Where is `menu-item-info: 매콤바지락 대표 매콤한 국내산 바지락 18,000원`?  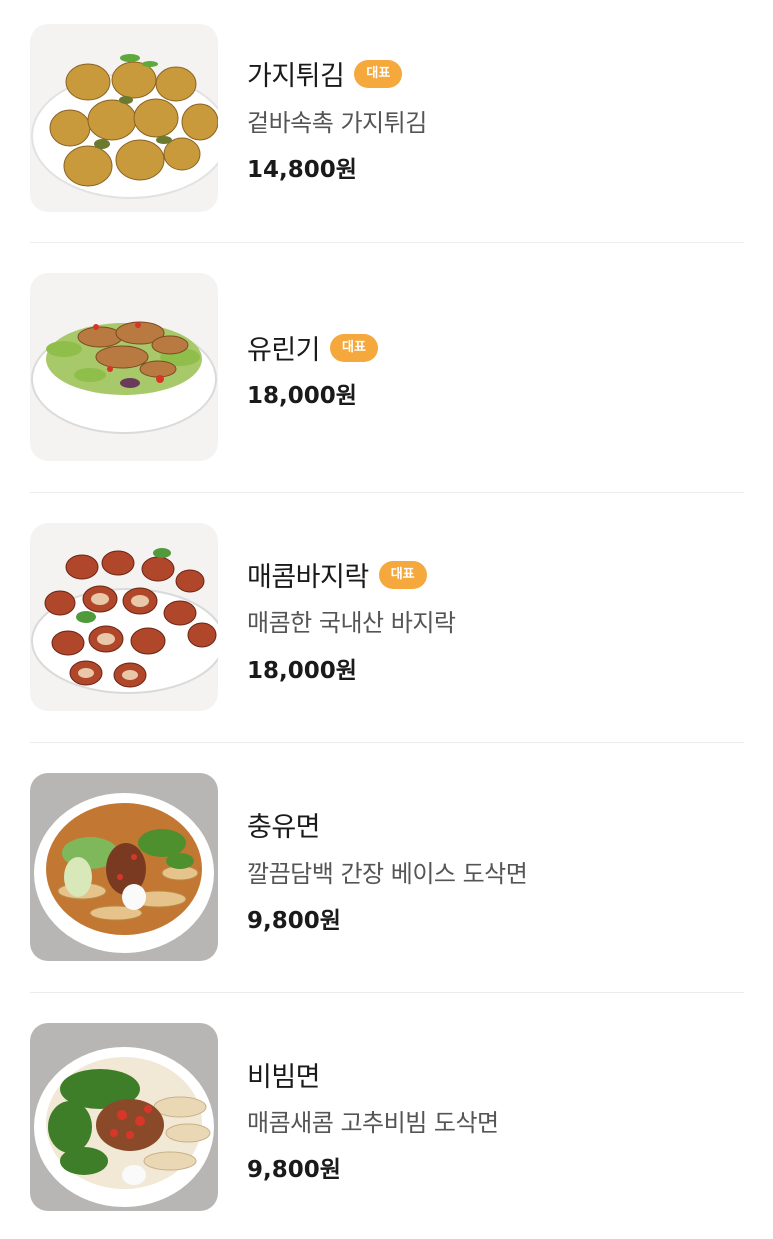 menu-item-info: 매콤바지락 대표 매콤한 국내산 바지락 18,000원 is located at coordinates (495, 617).